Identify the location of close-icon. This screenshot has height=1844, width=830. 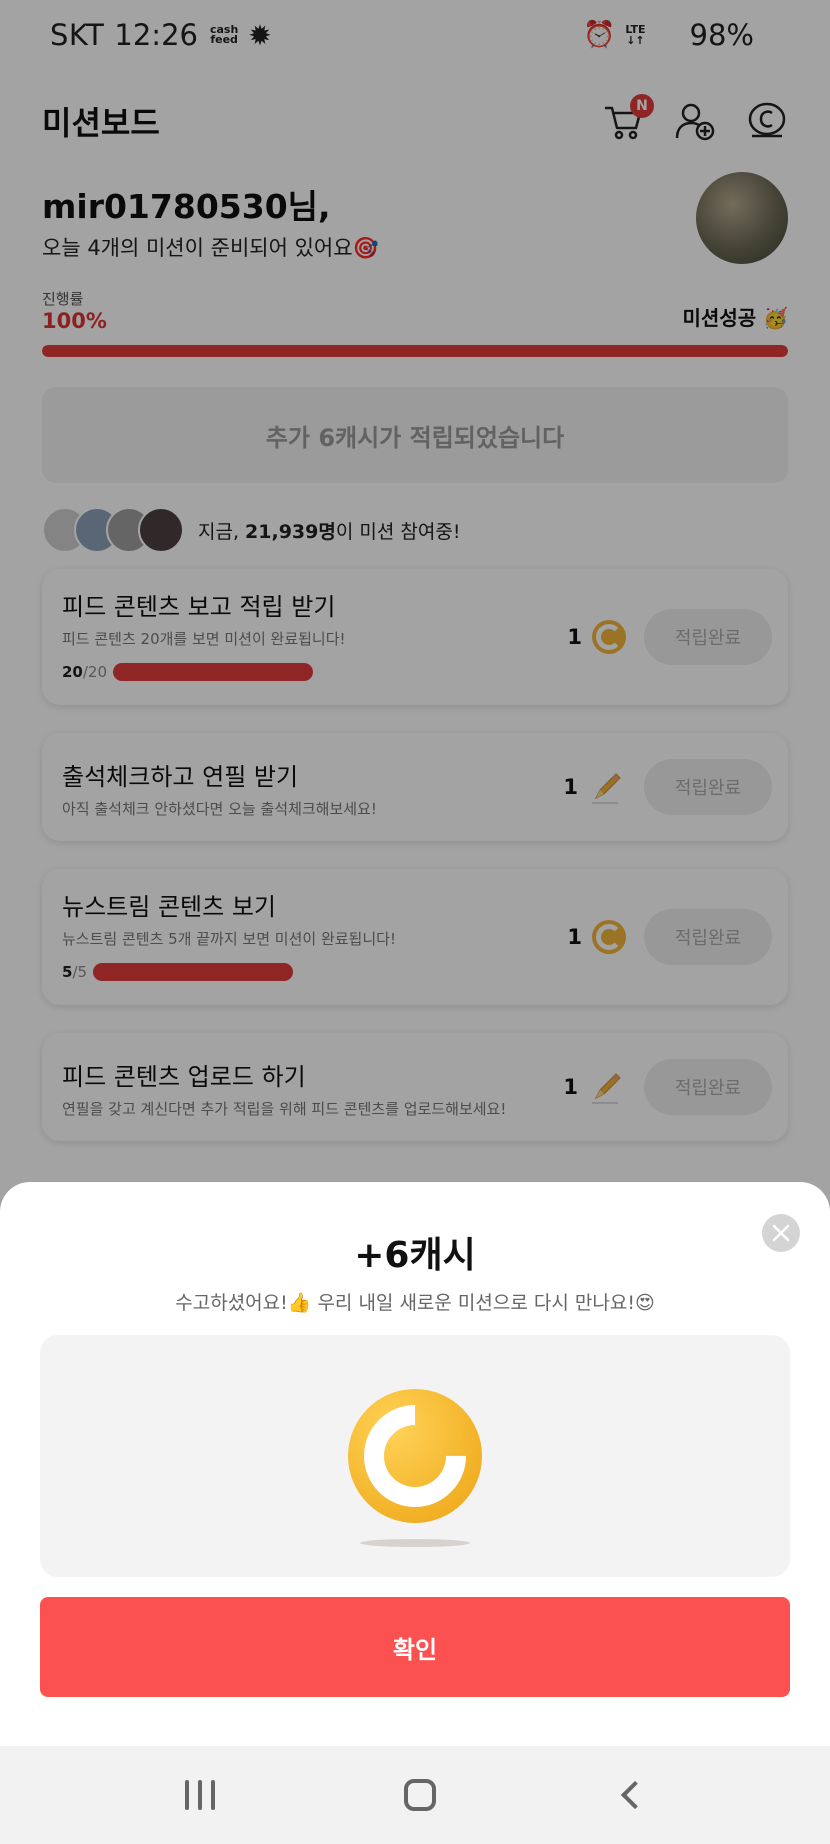
(781, 1233).